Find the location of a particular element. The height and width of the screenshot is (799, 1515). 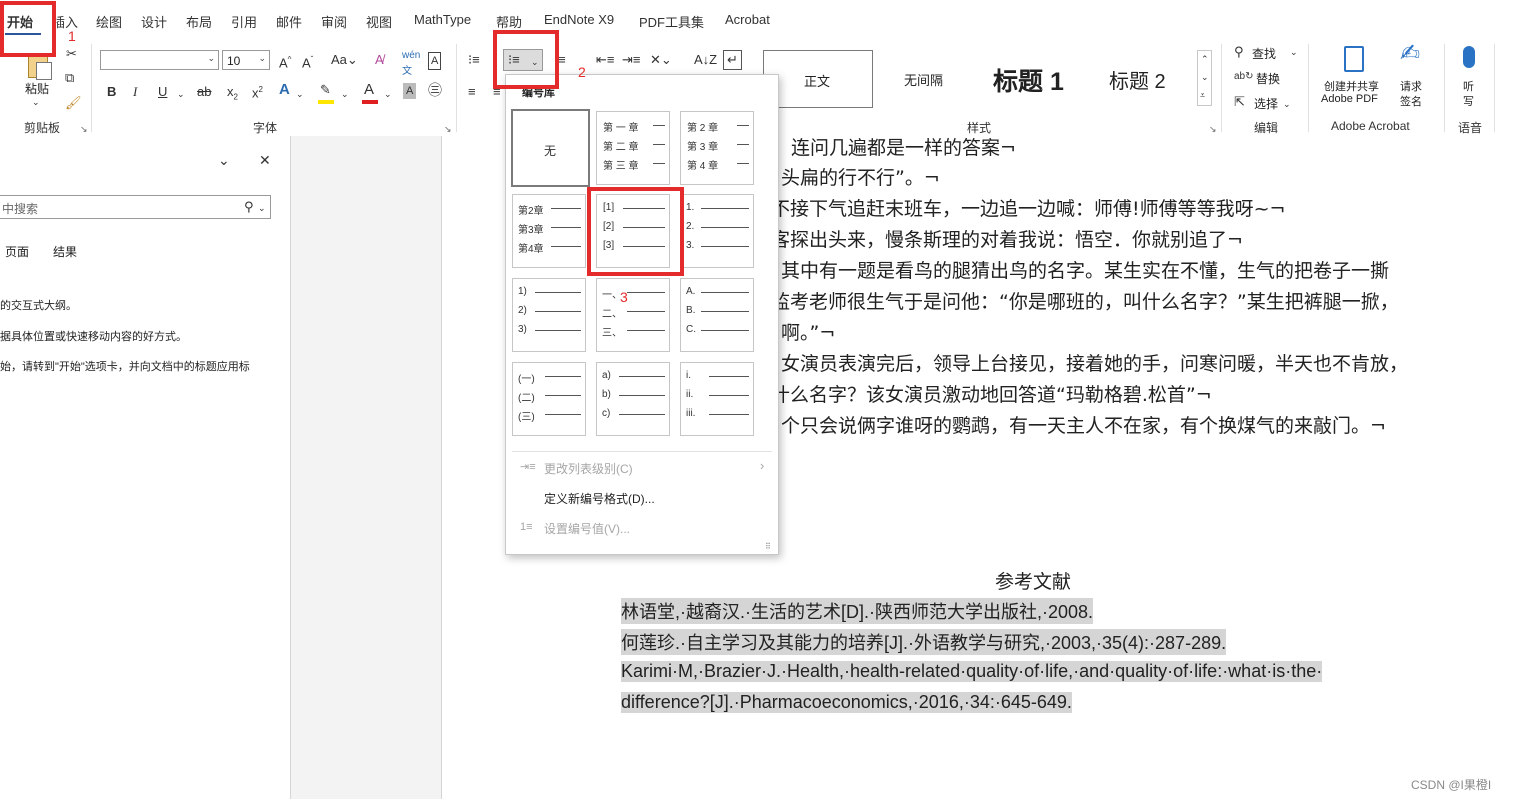

doc-paragraph: 监考老师很生气于是问他：“你是哪班的，叫什么名字？”某生把裤腿一掀， is located at coordinates (1085, 302).